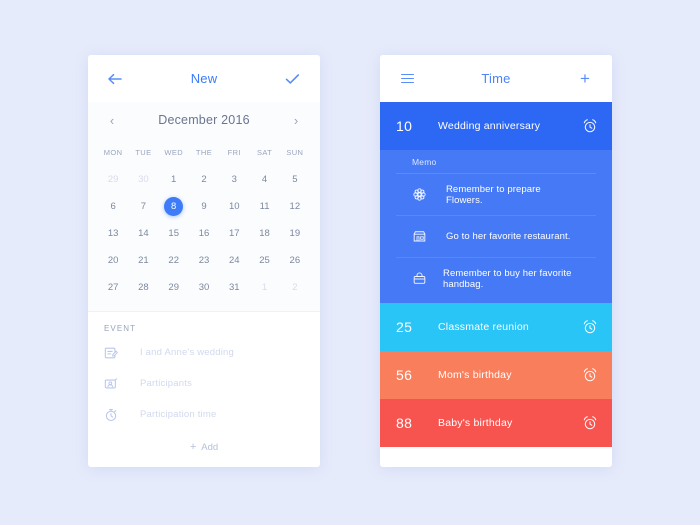  I want to click on calendar-day: 22, so click(174, 260).